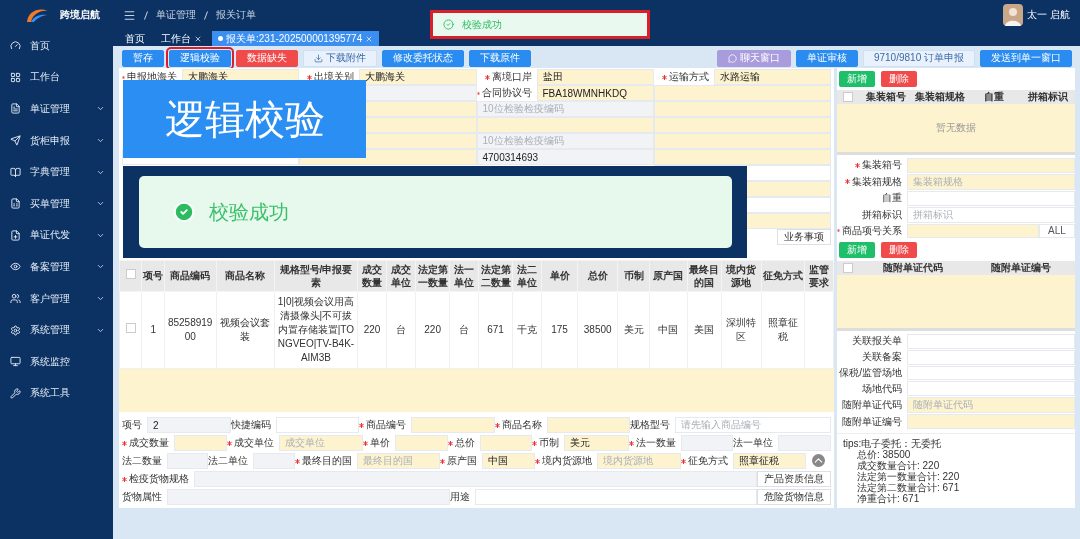 Image resolution: width=1080 pixels, height=539 pixels. Describe the element at coordinates (506, 93) in the screenshot. I see `field-label: 合同协议号` at that location.